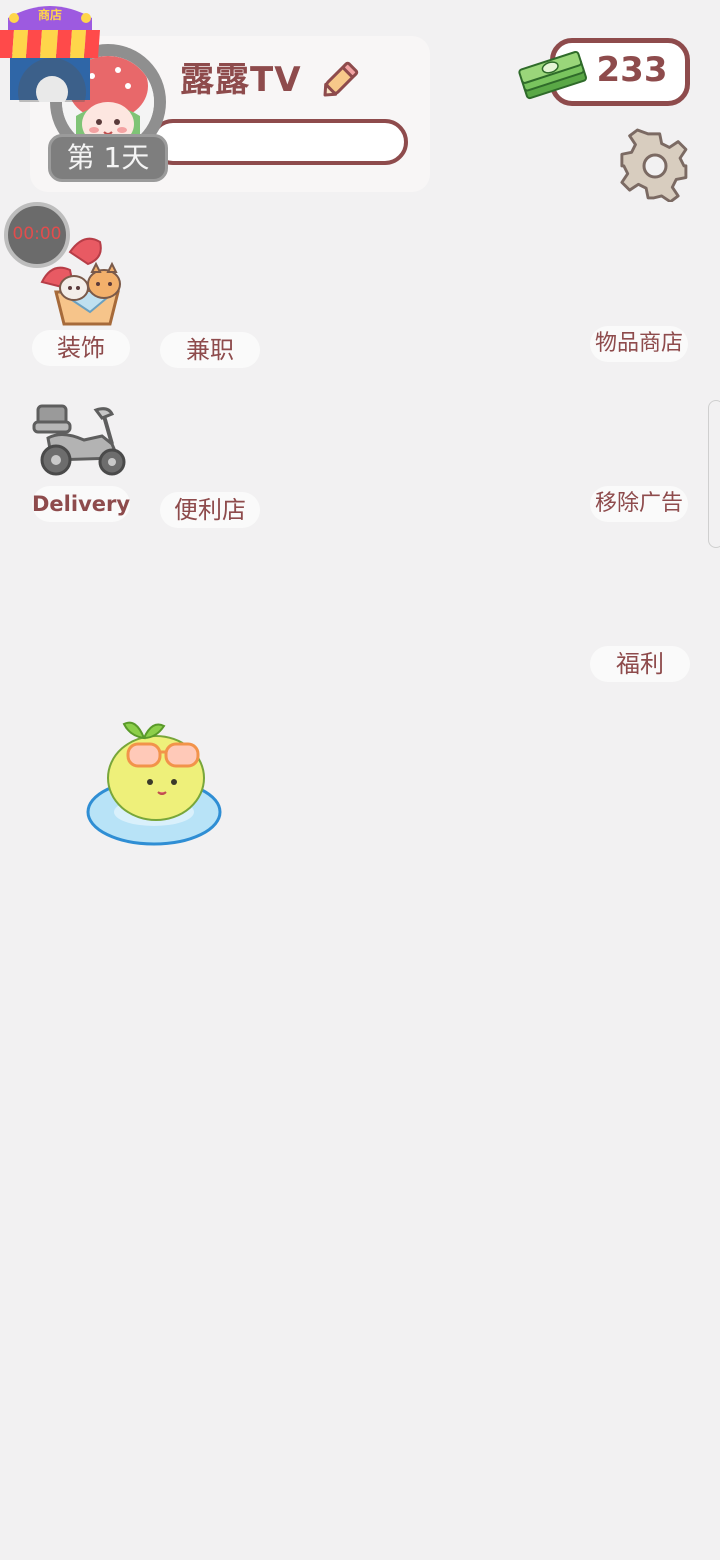 The image size is (720, 1560). Describe the element at coordinates (639, 504) in the screenshot. I see `remove-ads-button: 移除广告` at that location.